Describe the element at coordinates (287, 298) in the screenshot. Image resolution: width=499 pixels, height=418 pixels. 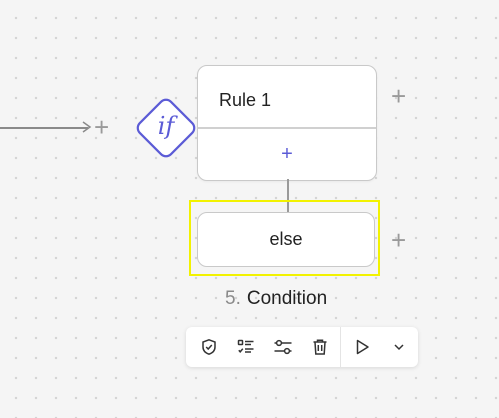
I see `node-name: Condition` at that location.